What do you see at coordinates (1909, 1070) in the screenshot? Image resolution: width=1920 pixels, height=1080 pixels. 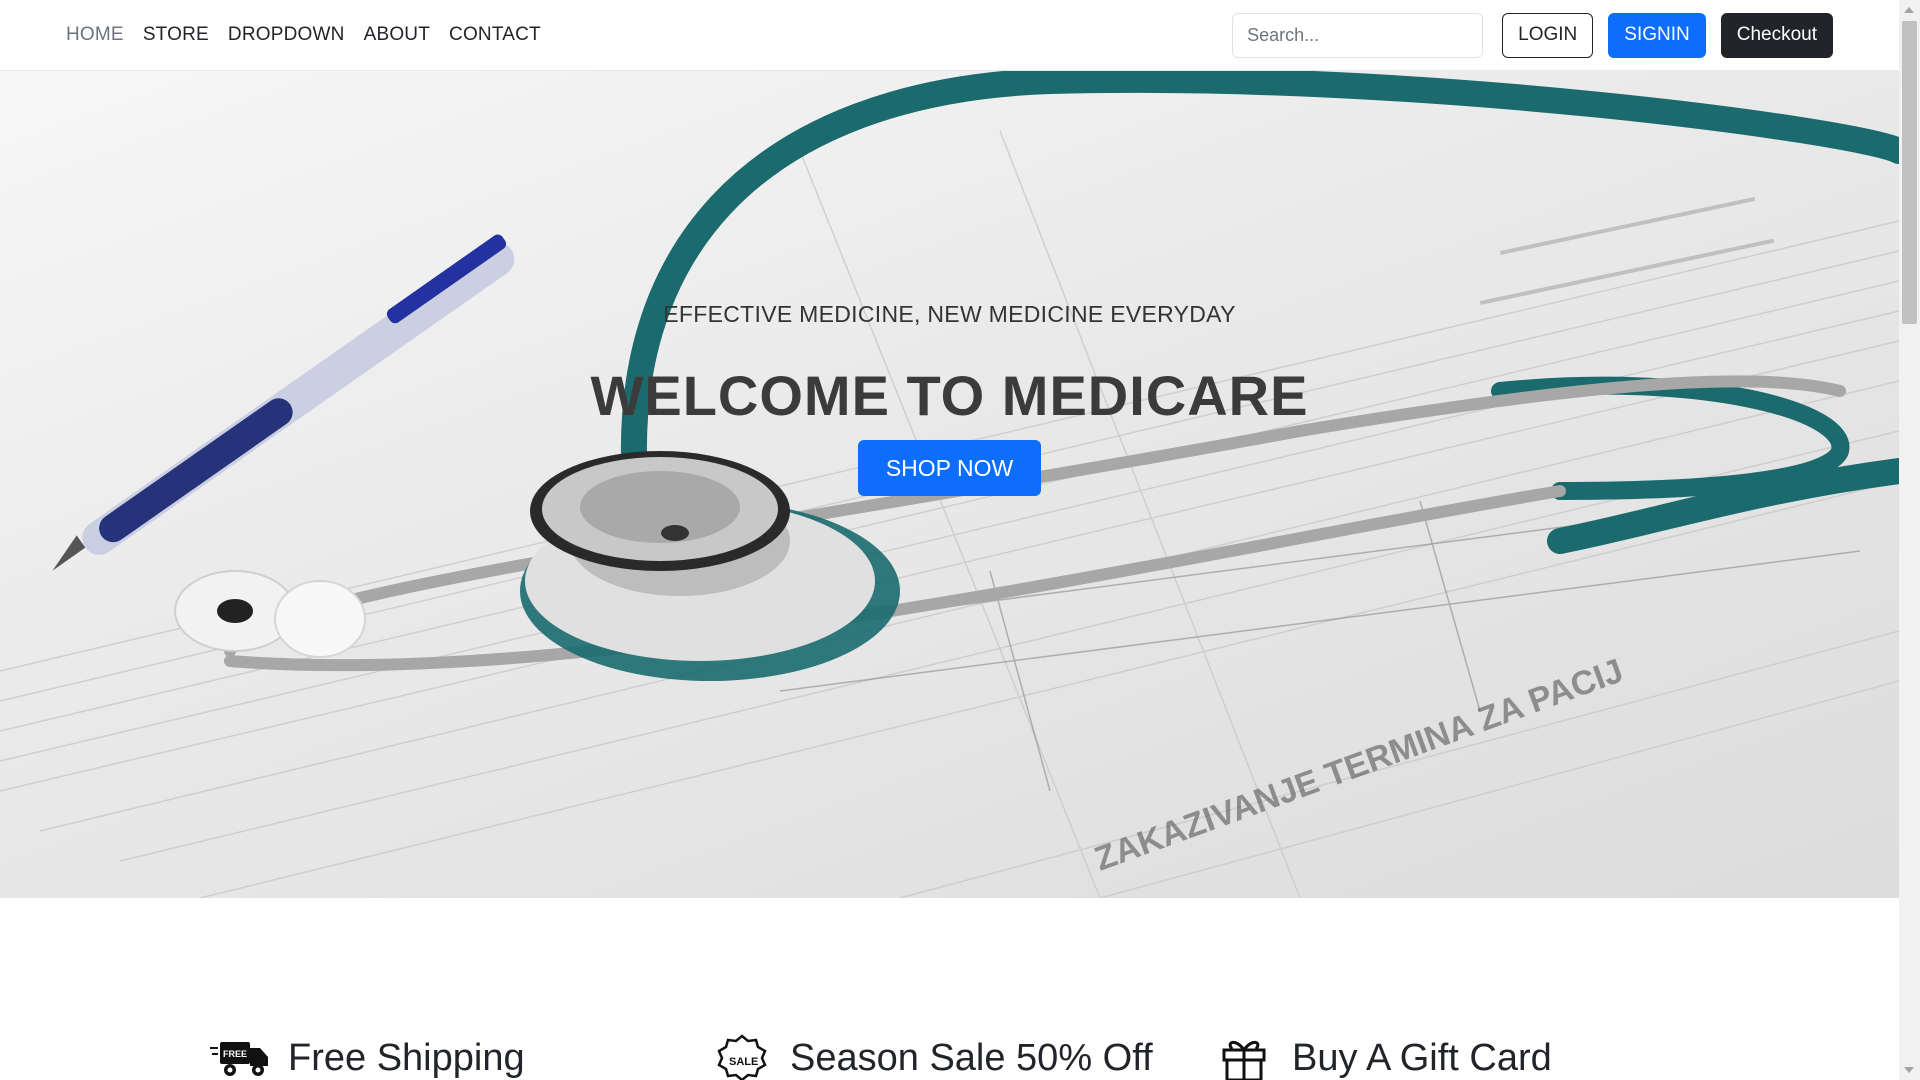 I see `scroll-down-arrow-icon` at bounding box center [1909, 1070].